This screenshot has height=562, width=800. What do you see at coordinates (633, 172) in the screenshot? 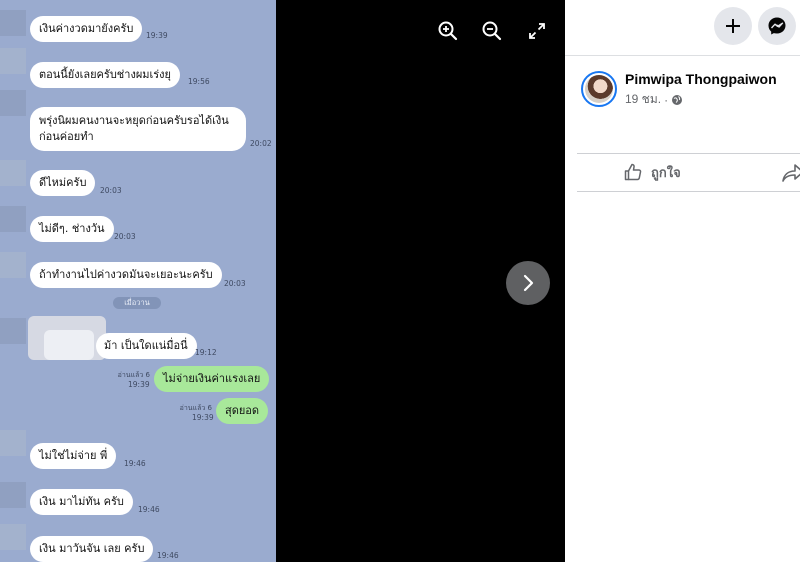
I see `thumbs-up-icon` at bounding box center [633, 172].